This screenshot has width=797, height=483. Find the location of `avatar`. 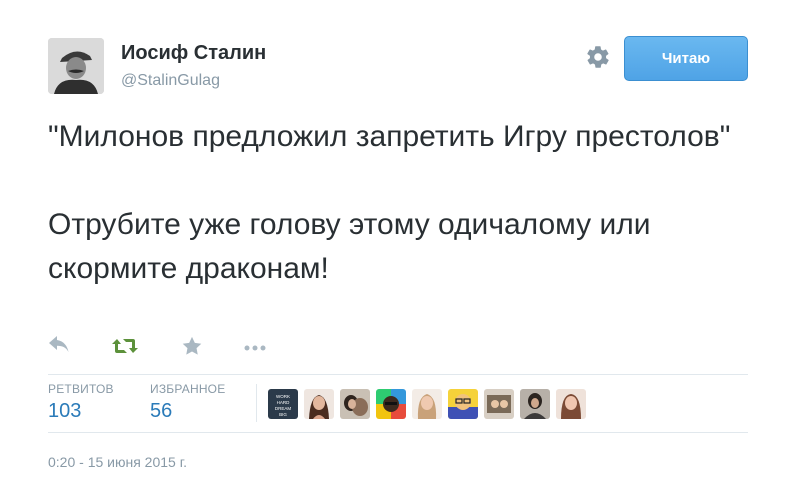

avatar is located at coordinates (76, 66).